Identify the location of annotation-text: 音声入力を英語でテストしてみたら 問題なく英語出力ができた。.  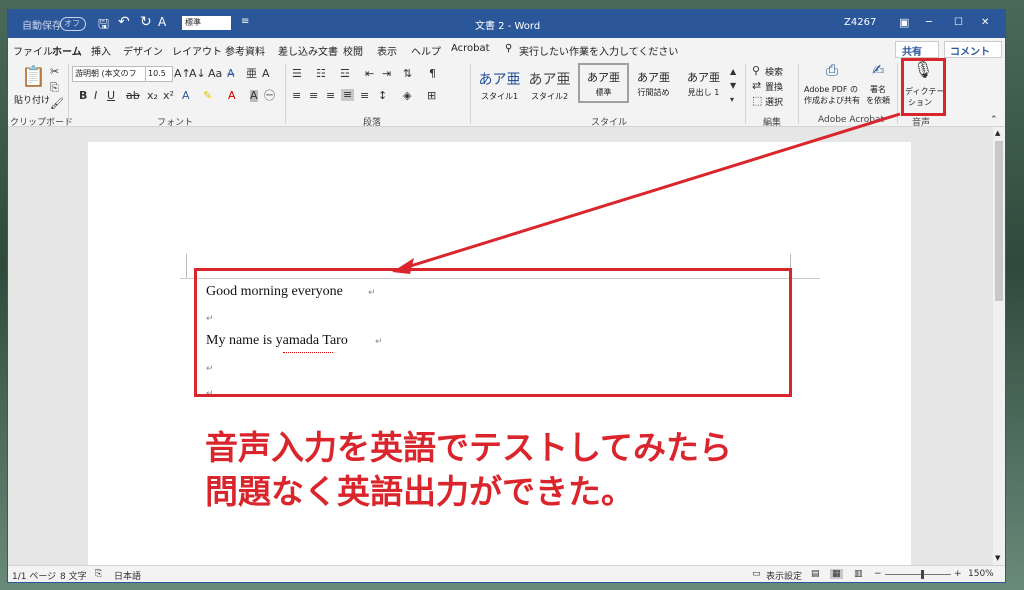
(468, 470).